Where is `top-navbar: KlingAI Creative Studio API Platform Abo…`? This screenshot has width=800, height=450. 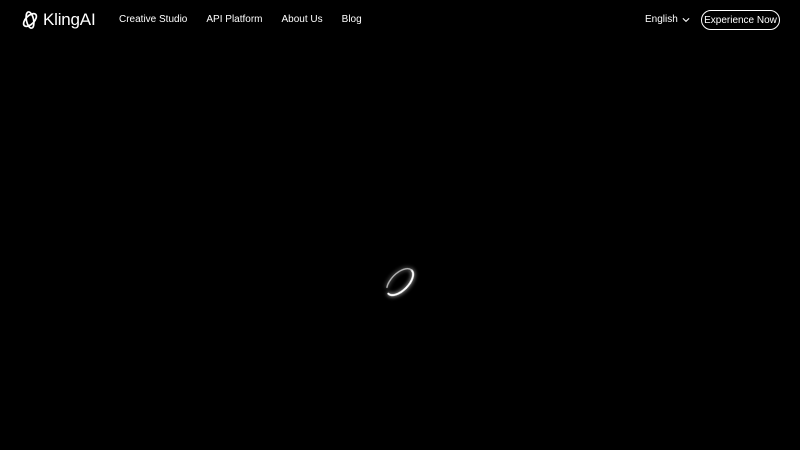 top-navbar: KlingAI Creative Studio API Platform Abo… is located at coordinates (400, 20).